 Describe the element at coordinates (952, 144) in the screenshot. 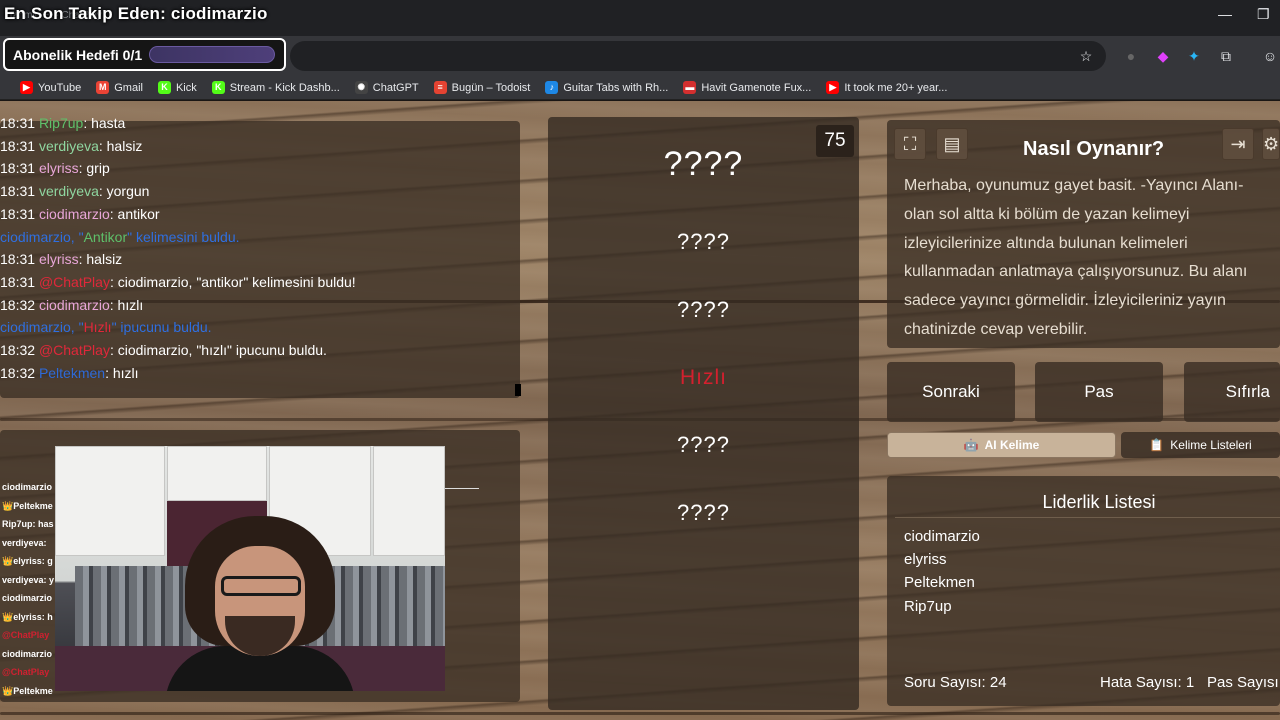

I see `document-icon: ▤` at that location.